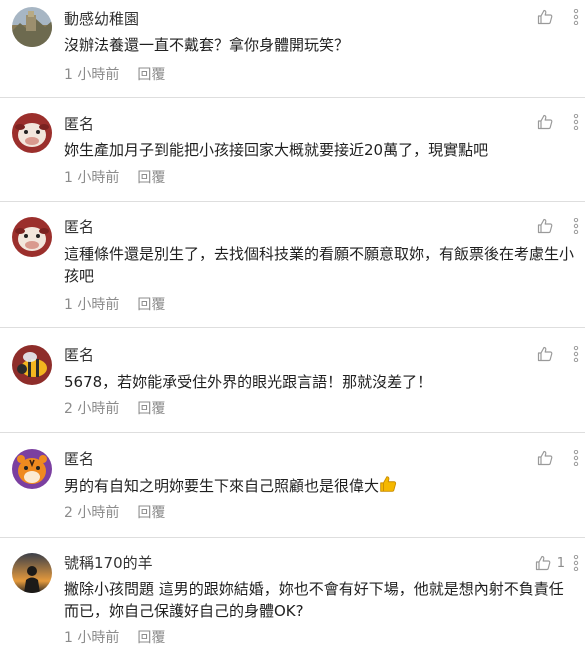  What do you see at coordinates (32, 573) in the screenshot?
I see `silhouette-avatar-icon` at bounding box center [32, 573].